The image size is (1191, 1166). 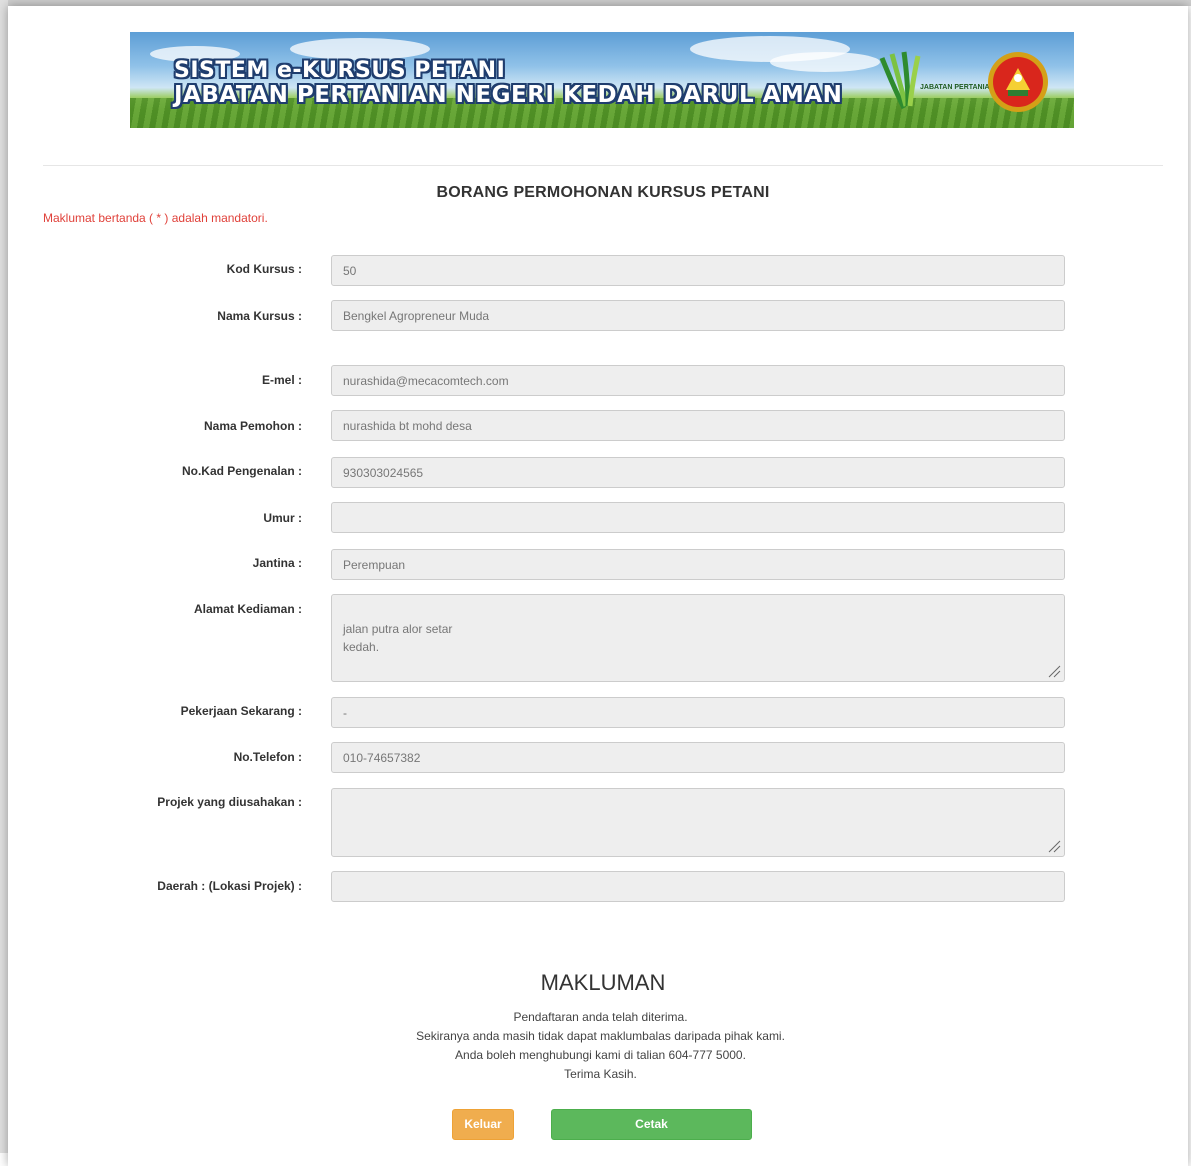 I want to click on projek-diusahakan-textarea, so click(x=698, y=822).